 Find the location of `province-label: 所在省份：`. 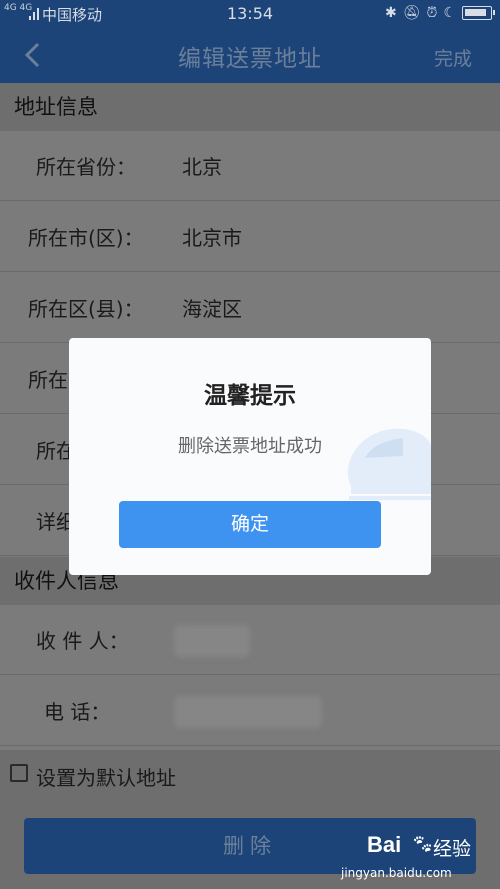

province-label: 所在省份： is located at coordinates (86, 167).